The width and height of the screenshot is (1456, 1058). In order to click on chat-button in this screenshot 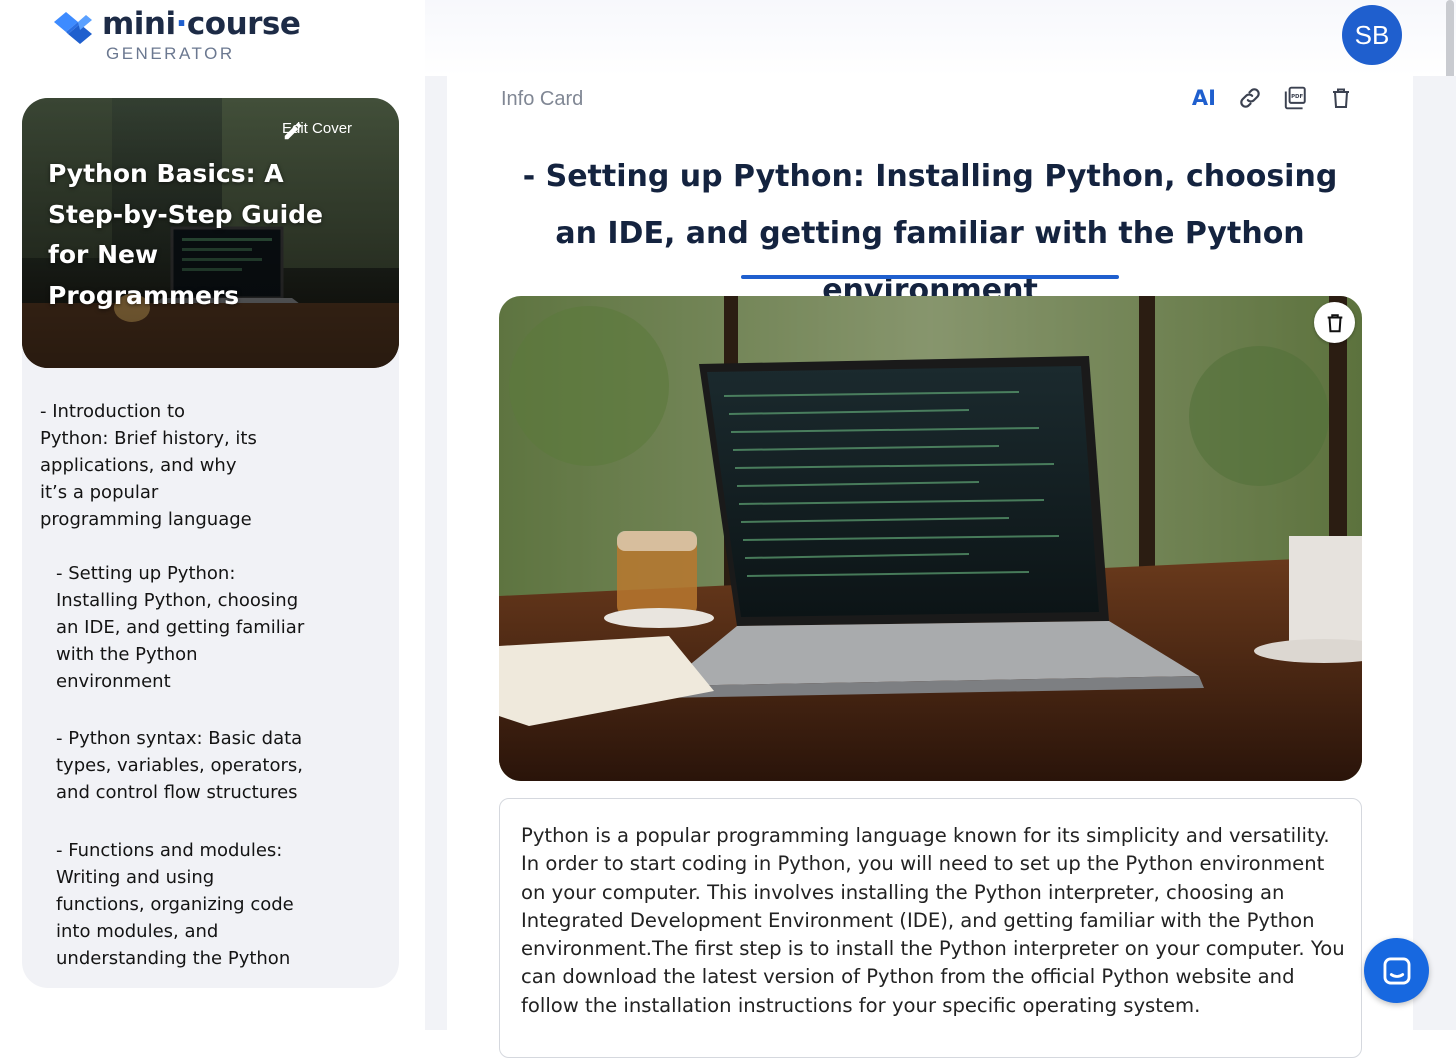, I will do `click(1396, 970)`.